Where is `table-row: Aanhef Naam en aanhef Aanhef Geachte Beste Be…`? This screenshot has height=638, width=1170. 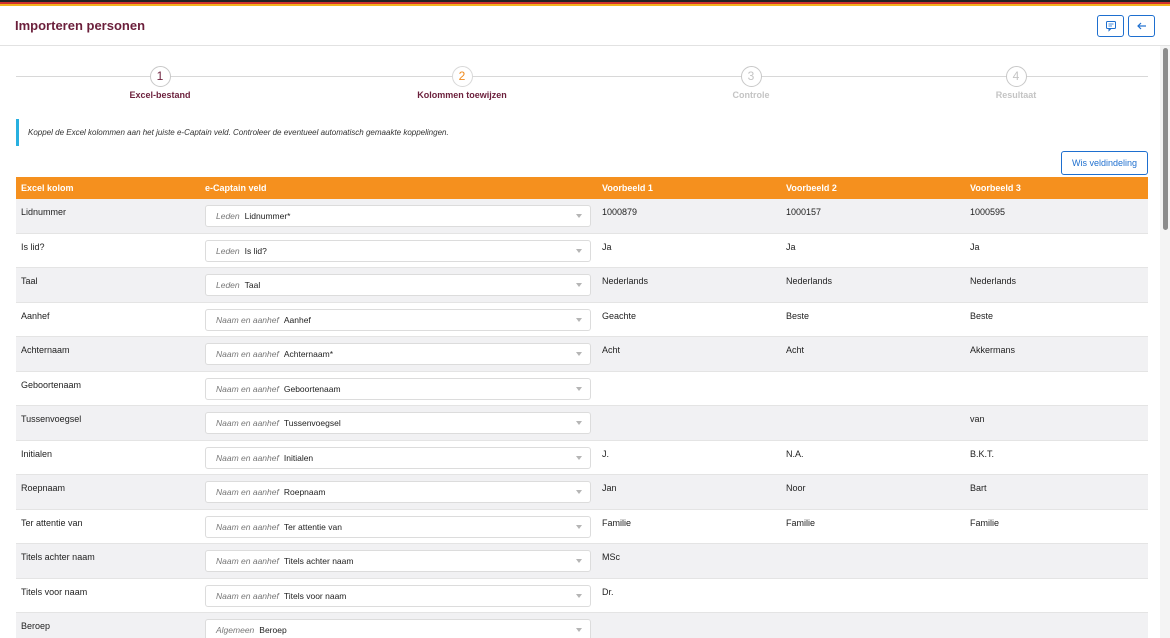
table-row: Aanhef Naam en aanhef Aanhef Geachte Beste Be… is located at coordinates (582, 319).